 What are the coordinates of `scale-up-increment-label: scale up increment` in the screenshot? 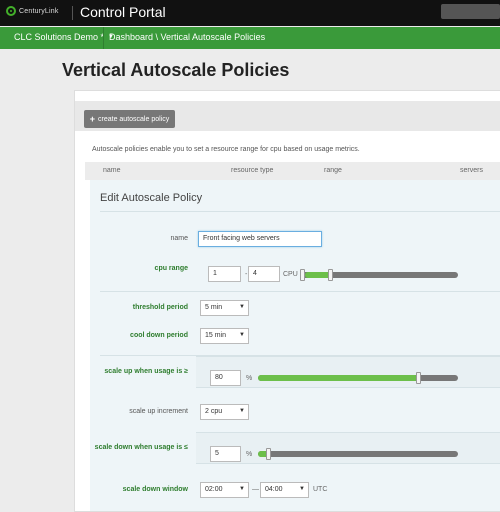 It's located at (158, 411).